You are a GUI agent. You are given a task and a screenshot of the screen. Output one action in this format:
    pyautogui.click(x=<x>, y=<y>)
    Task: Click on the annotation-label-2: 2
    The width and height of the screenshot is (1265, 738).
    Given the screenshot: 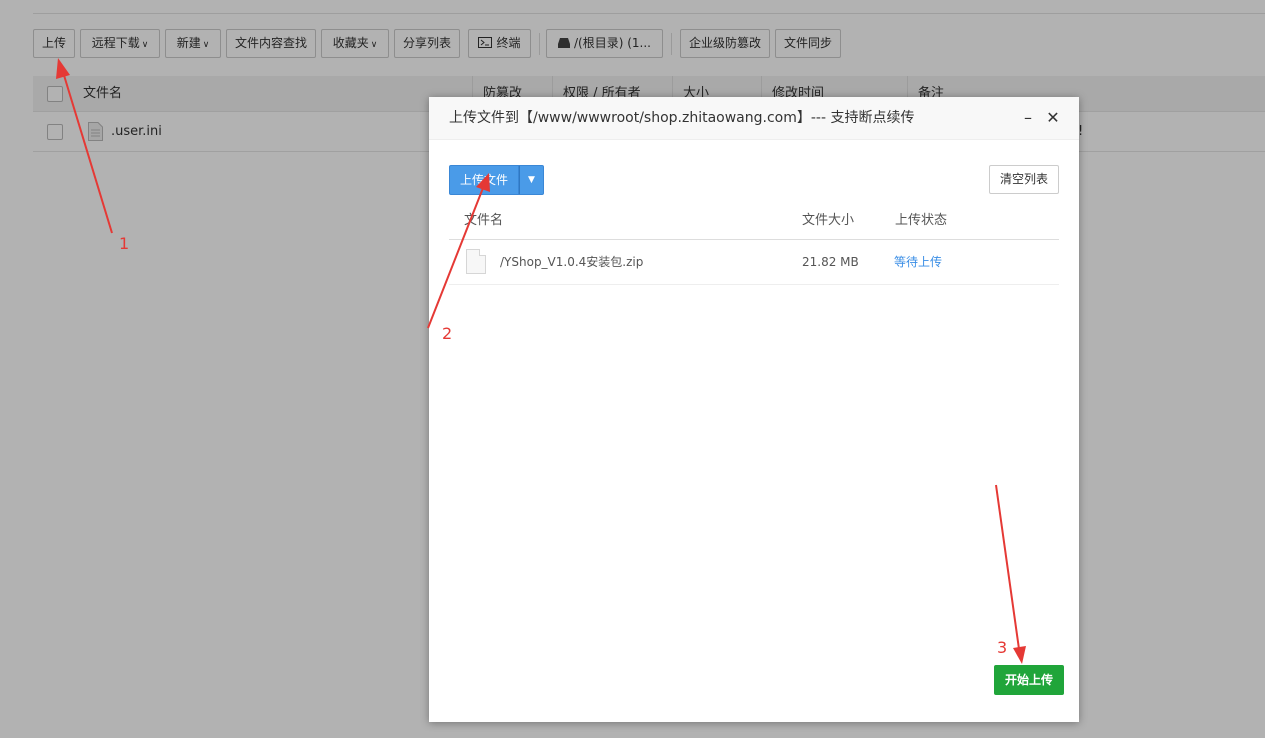 What is the action you would take?
    pyautogui.click(x=447, y=333)
    